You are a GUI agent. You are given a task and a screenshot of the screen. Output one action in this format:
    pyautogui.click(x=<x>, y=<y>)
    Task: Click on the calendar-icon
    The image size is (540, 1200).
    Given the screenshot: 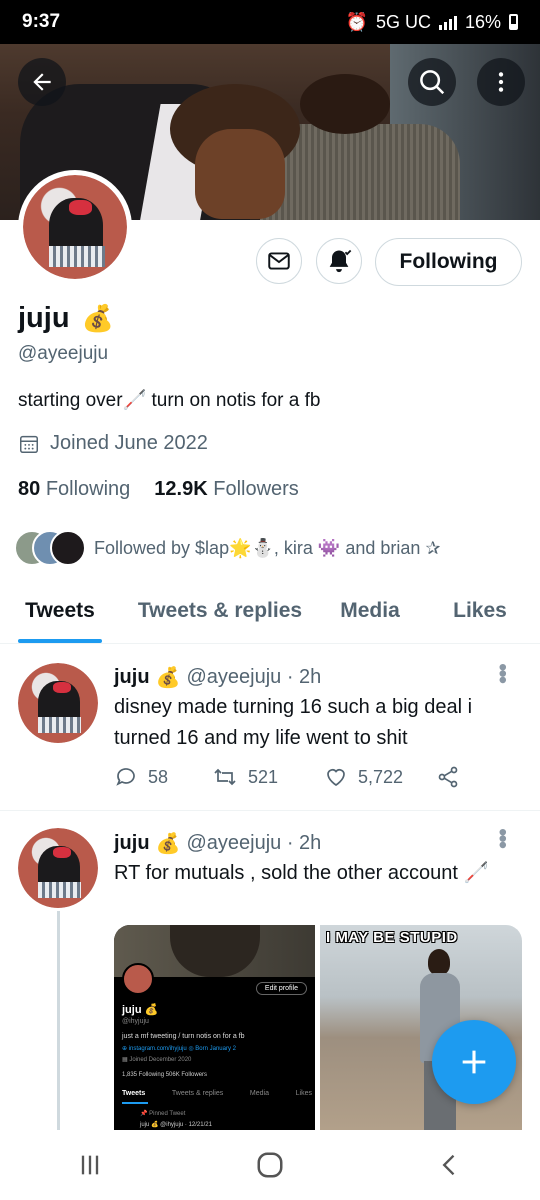 What is the action you would take?
    pyautogui.click(x=29, y=444)
    